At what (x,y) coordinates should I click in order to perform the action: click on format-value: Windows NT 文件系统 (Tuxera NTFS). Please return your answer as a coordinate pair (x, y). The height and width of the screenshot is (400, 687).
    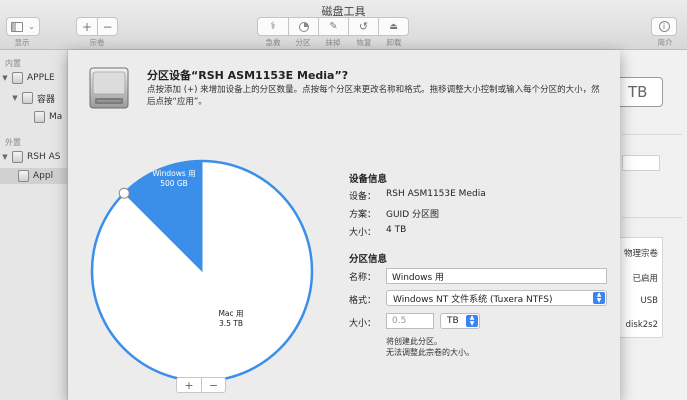
    Looking at the image, I should click on (473, 299).